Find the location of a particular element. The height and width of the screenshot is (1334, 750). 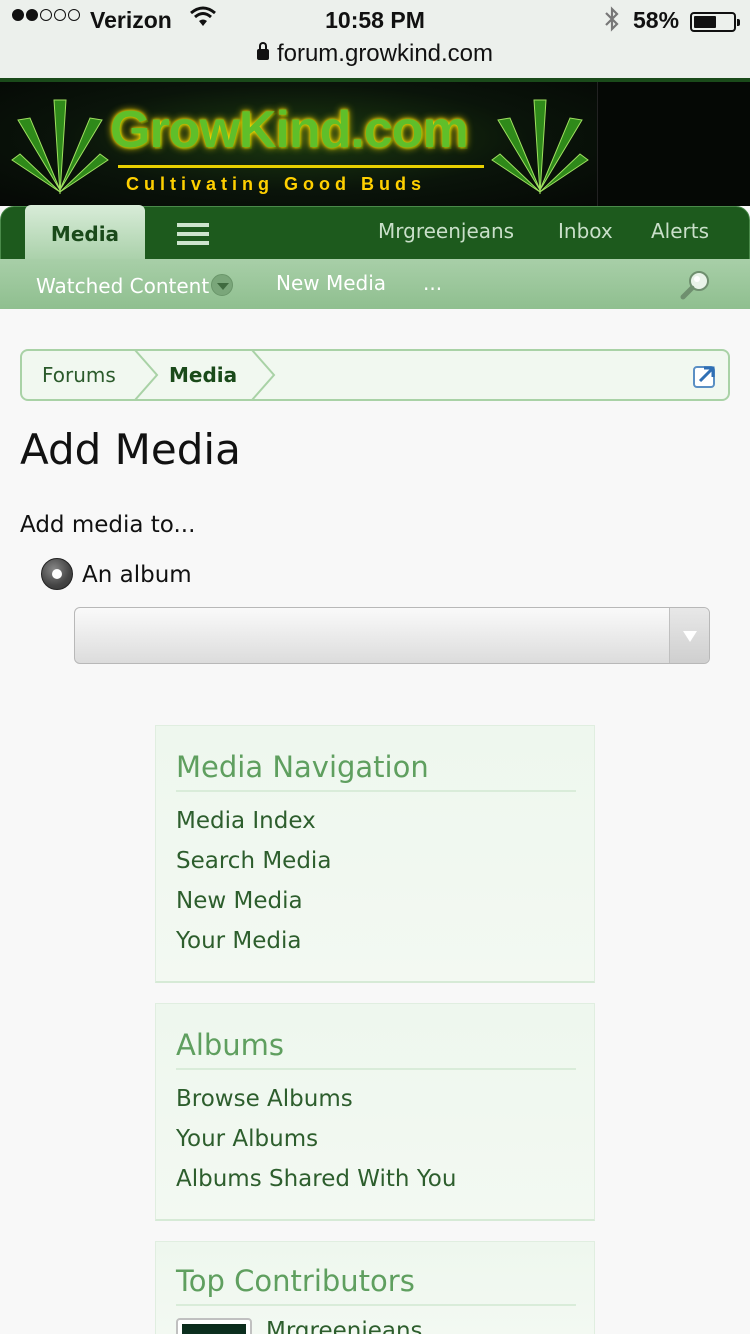

site-banner: GrowKind.com Cultivating Good Buds is located at coordinates (375, 144).